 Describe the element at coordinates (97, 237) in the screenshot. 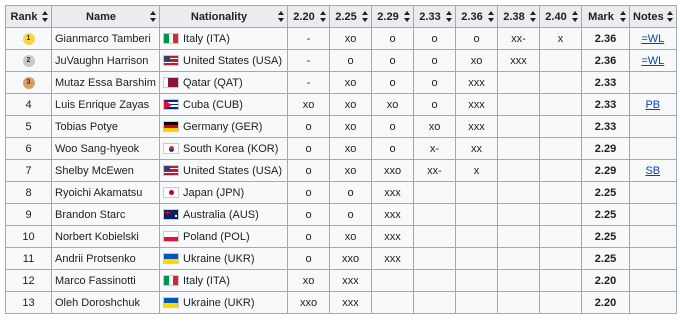

I see `athlete-name-link: Norbert Kobielski` at that location.